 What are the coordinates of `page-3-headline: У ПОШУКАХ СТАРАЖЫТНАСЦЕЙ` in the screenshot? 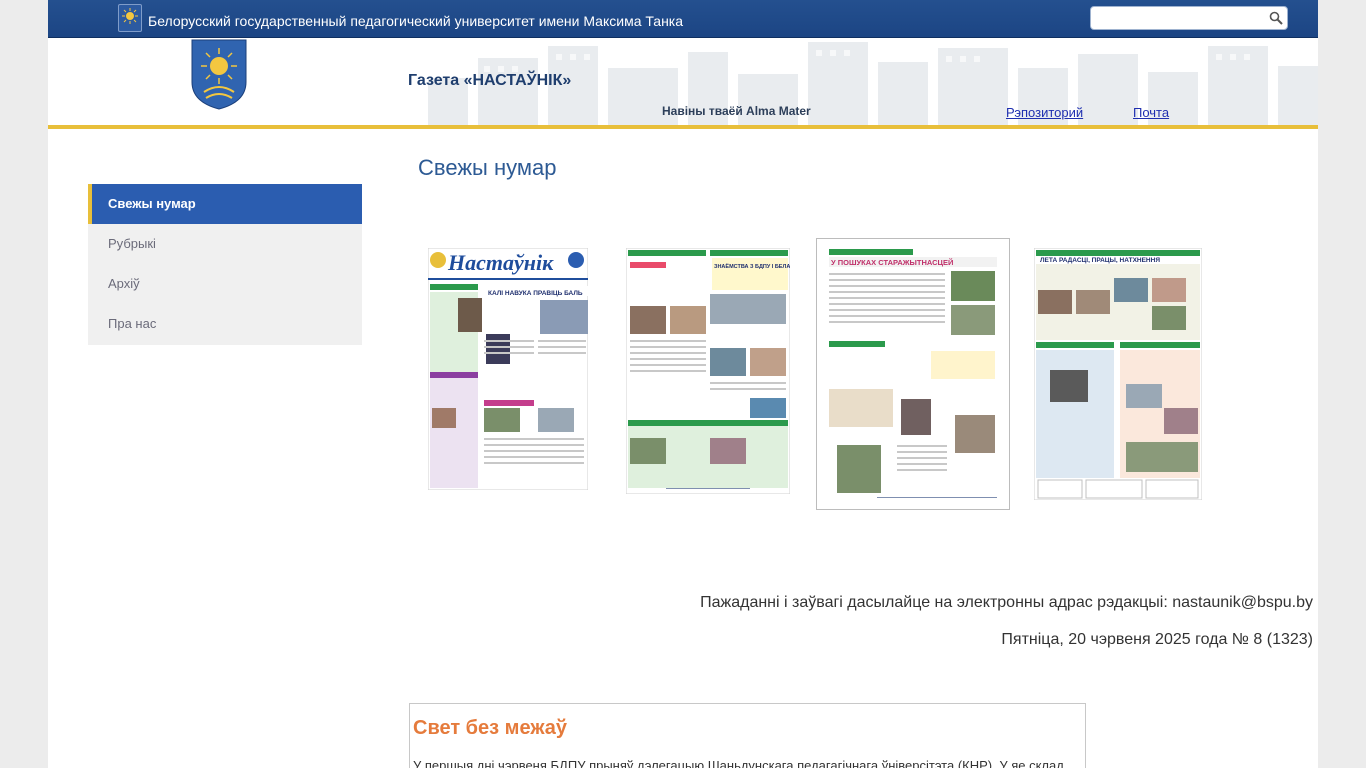 It's located at (892, 262).